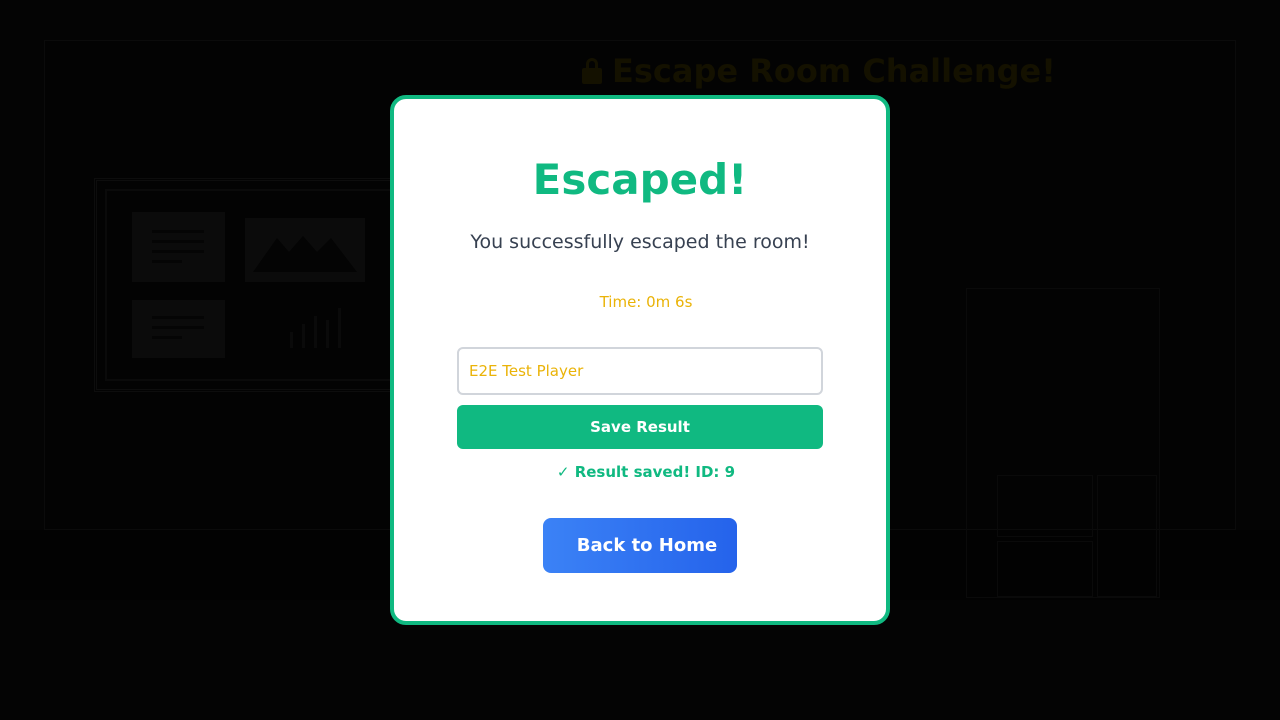 The height and width of the screenshot is (720, 1280). I want to click on dialog-message: You successfully escaped the room!, so click(640, 242).